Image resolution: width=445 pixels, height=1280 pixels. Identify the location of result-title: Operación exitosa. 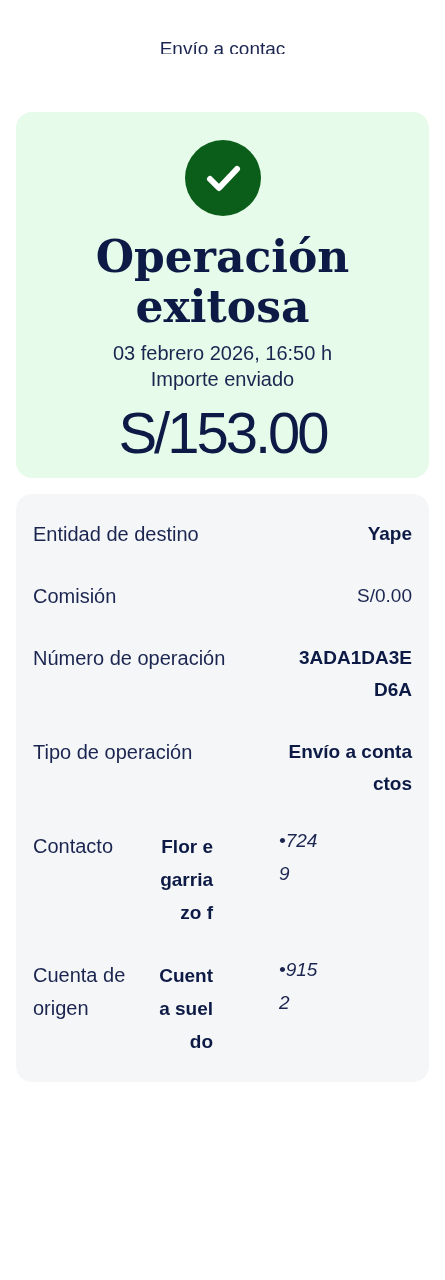
(222, 282).